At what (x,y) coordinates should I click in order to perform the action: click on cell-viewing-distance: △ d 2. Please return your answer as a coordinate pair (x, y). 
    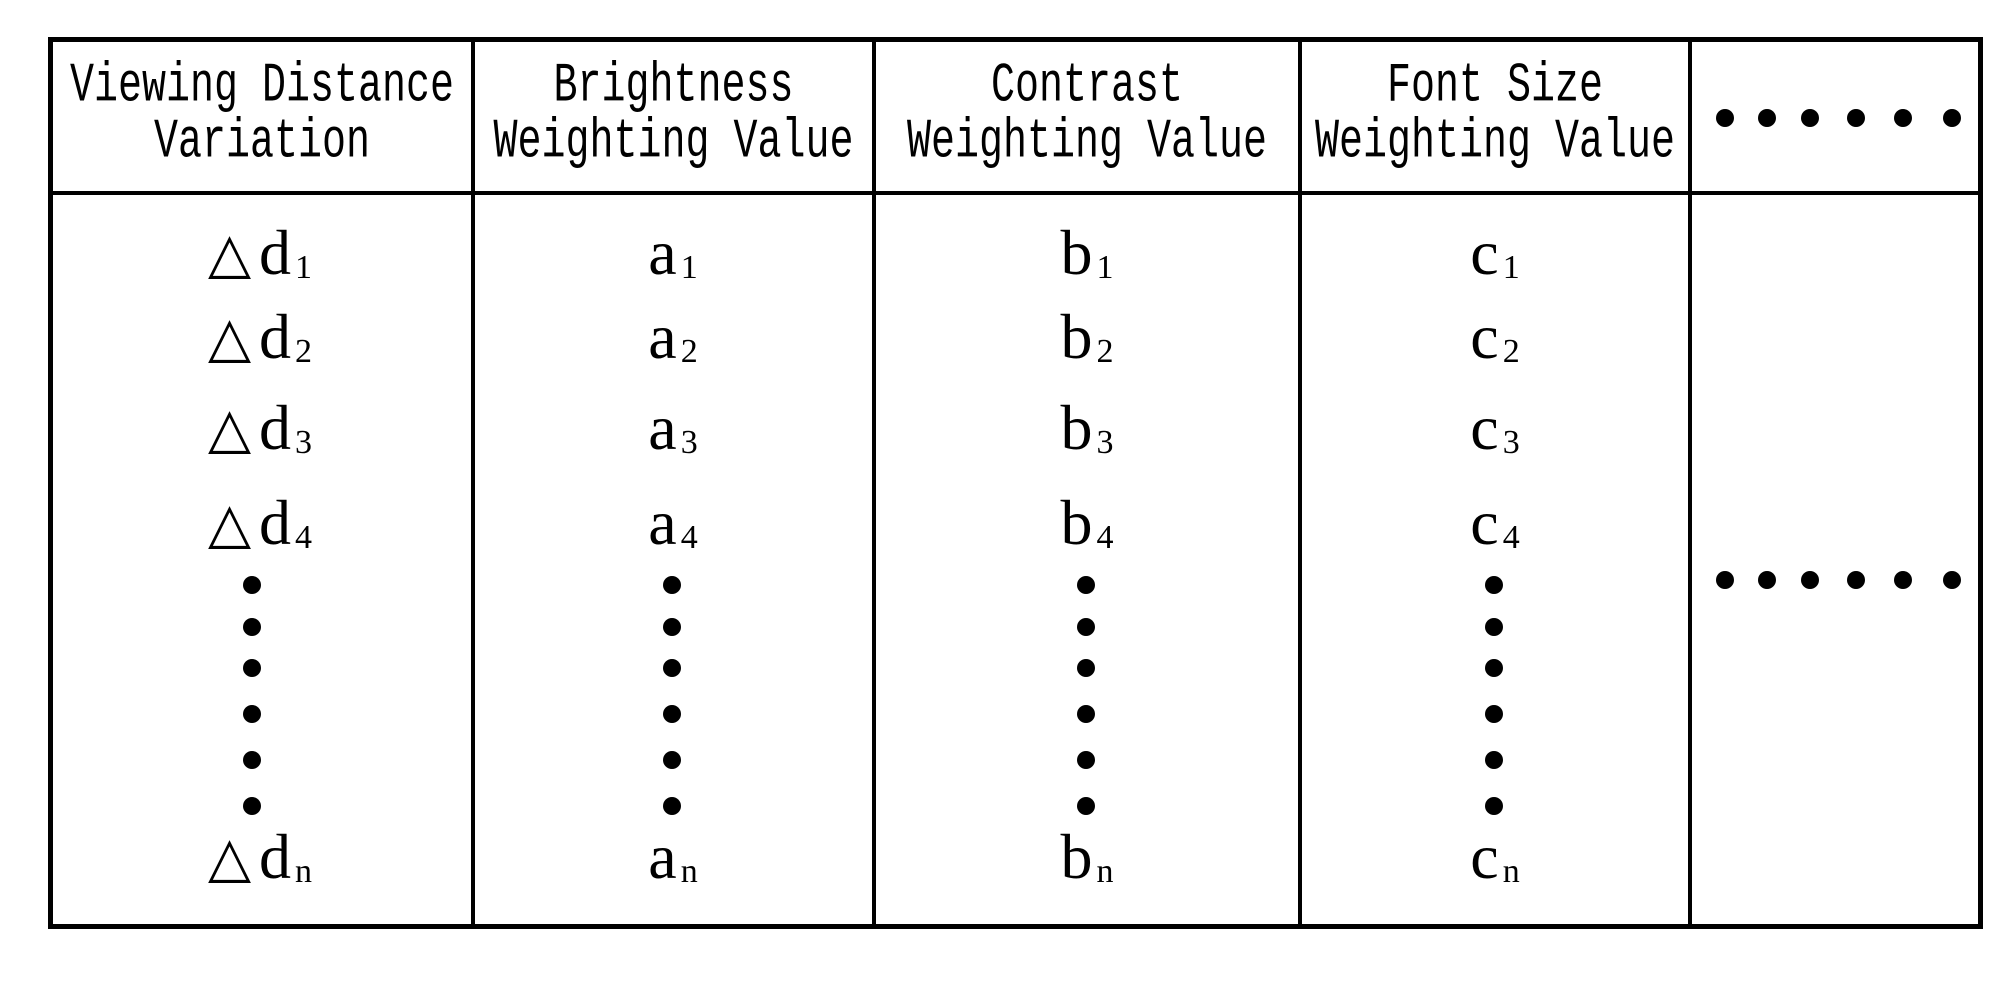
    Looking at the image, I should click on (260, 342).